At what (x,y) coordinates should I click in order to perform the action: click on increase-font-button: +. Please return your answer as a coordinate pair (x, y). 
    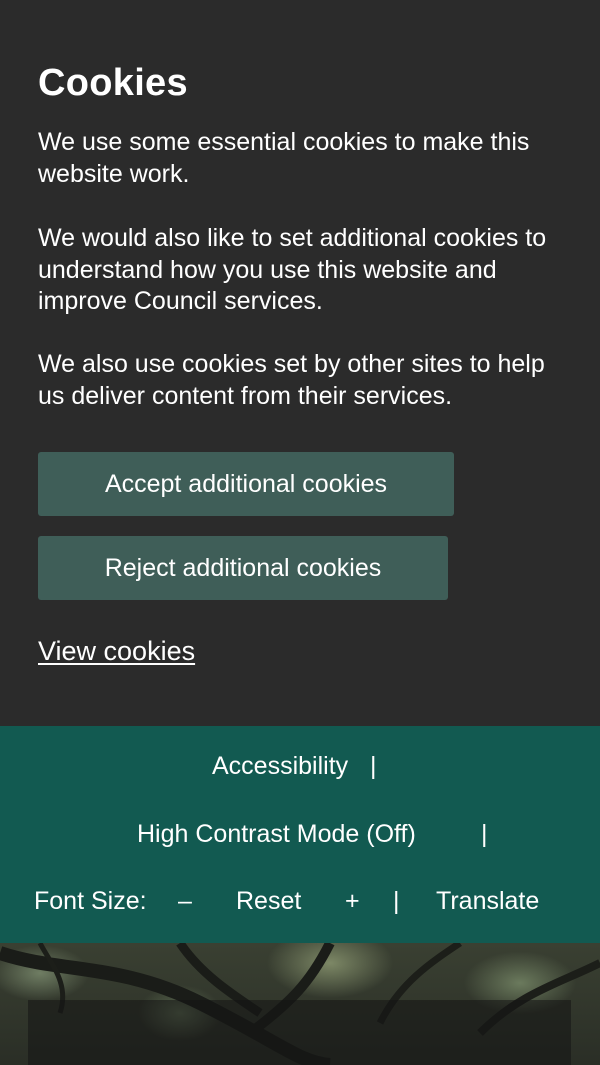
    Looking at the image, I should click on (352, 901).